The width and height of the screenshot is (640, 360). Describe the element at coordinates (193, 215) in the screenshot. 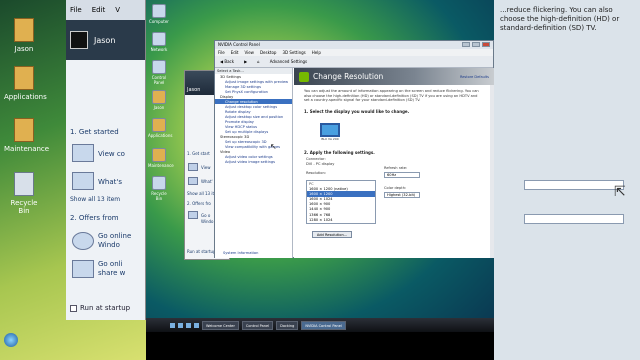

I see `cp-offer-icon` at that location.